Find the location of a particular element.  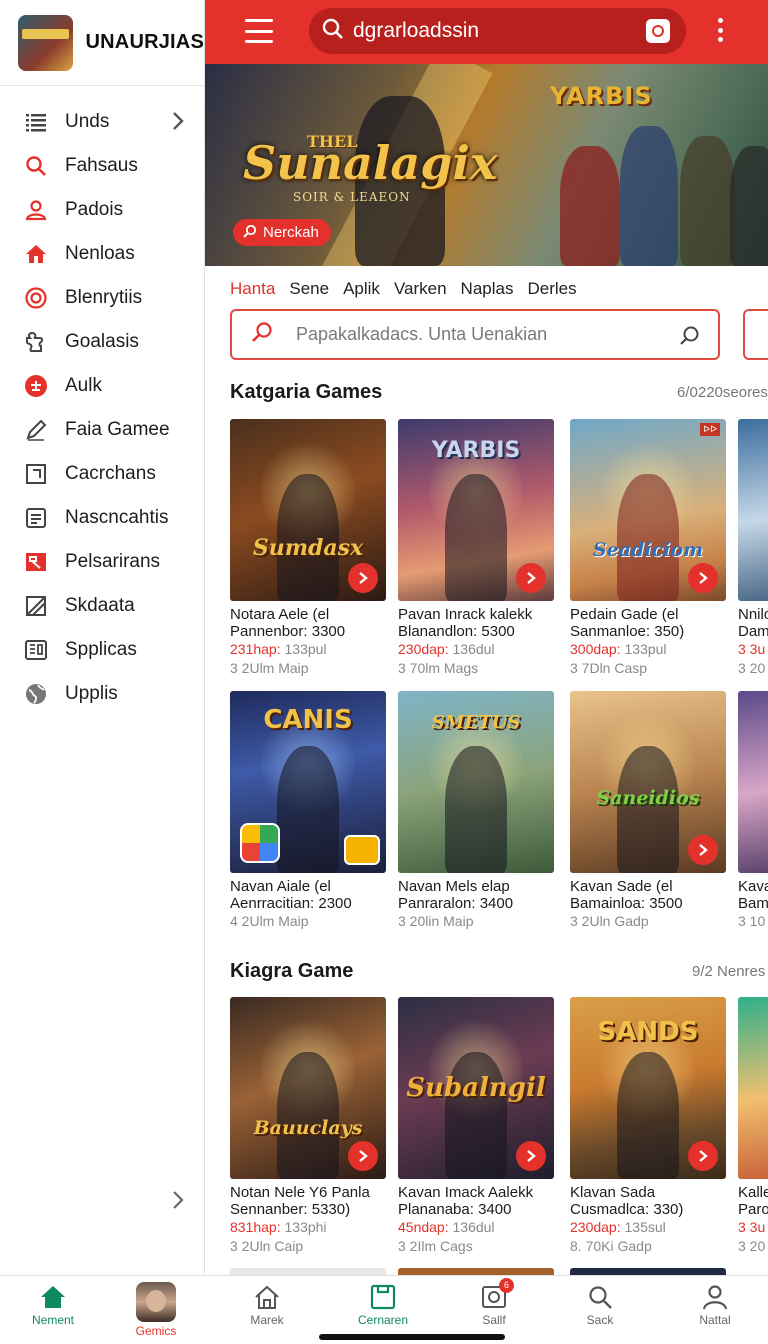

tab-sene: Sene is located at coordinates (309, 289).